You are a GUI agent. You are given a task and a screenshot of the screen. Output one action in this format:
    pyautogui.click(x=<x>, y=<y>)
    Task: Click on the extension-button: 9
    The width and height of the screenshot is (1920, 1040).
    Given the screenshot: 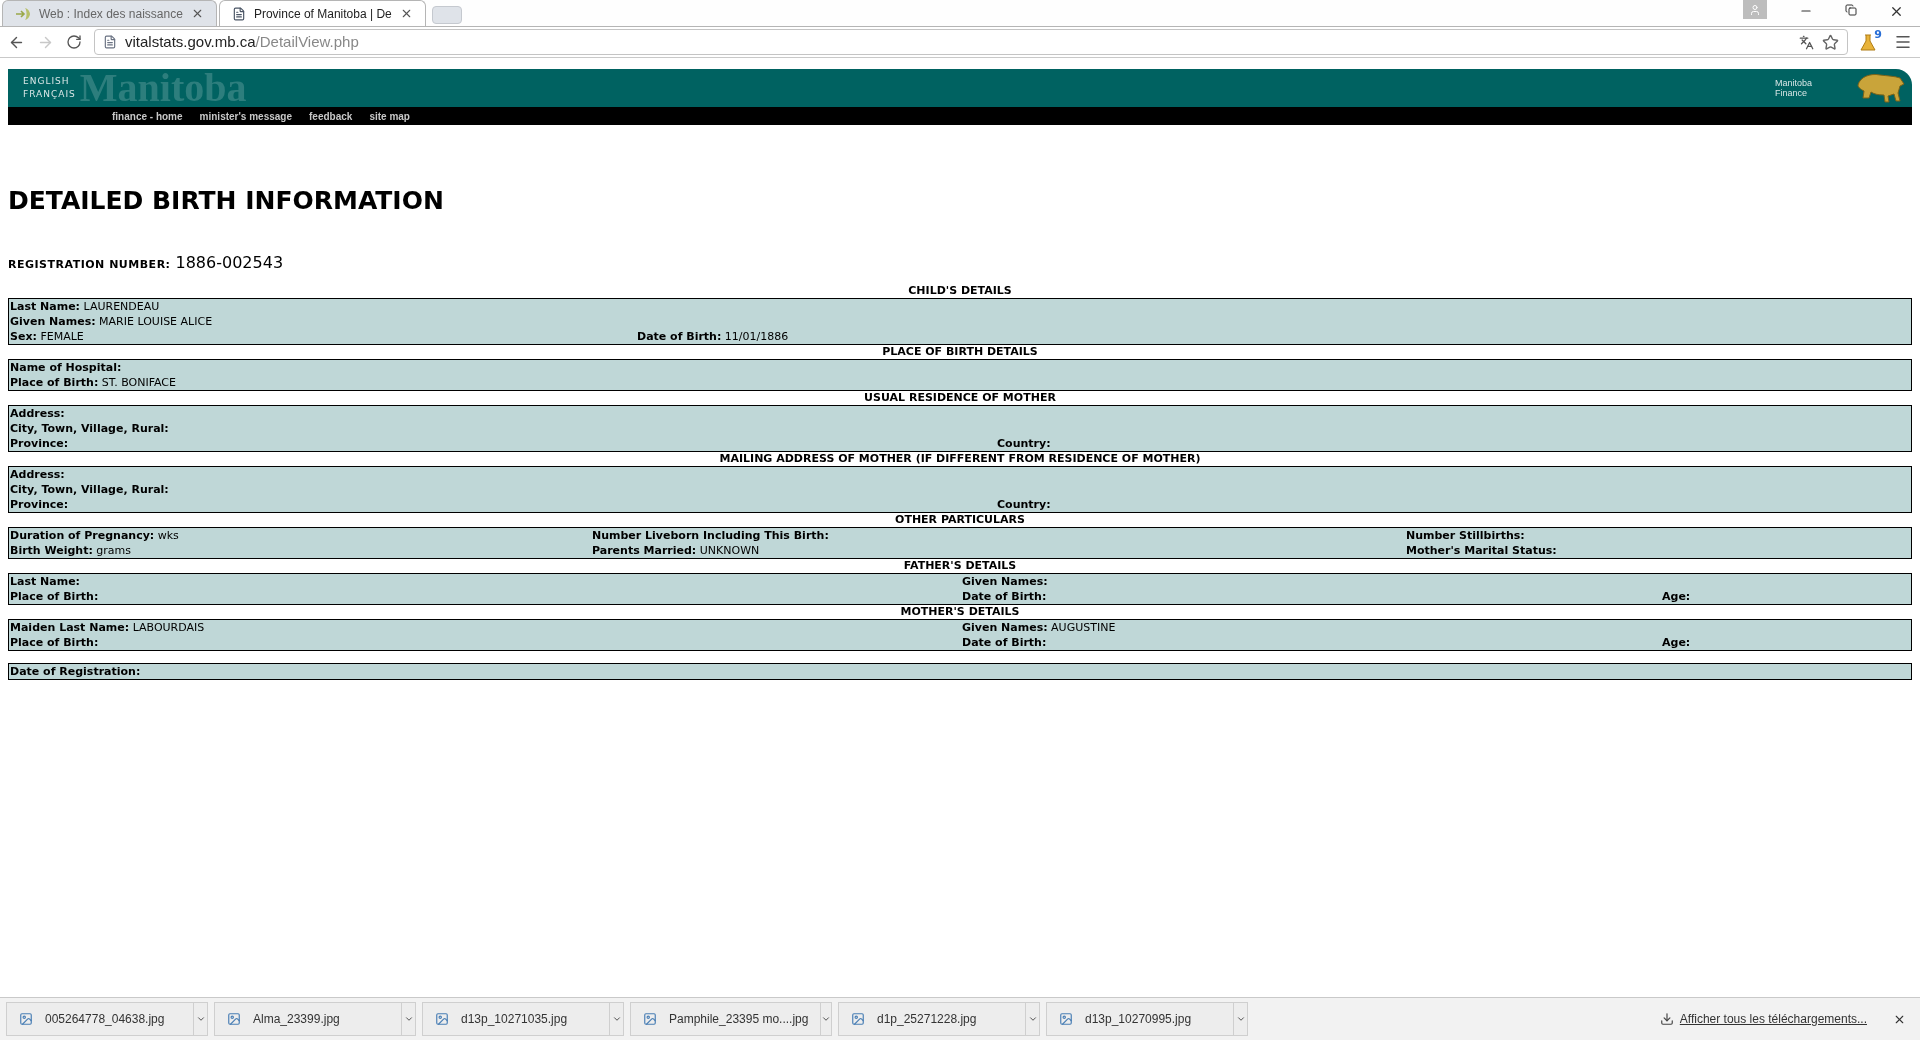 What is the action you would take?
    pyautogui.click(x=1871, y=42)
    